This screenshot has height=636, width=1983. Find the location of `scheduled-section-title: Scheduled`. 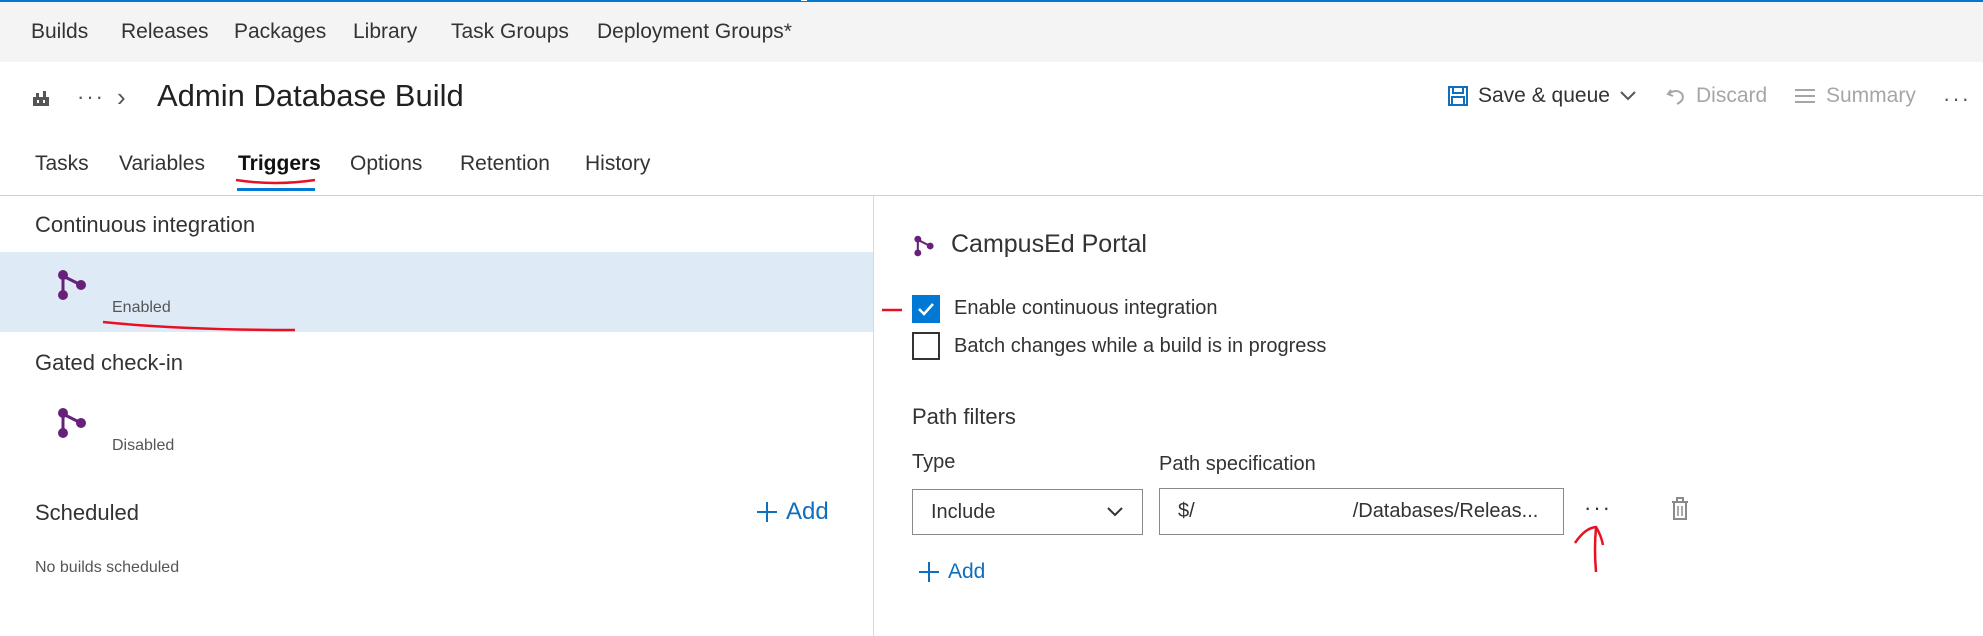

scheduled-section-title: Scheduled is located at coordinates (87, 512).